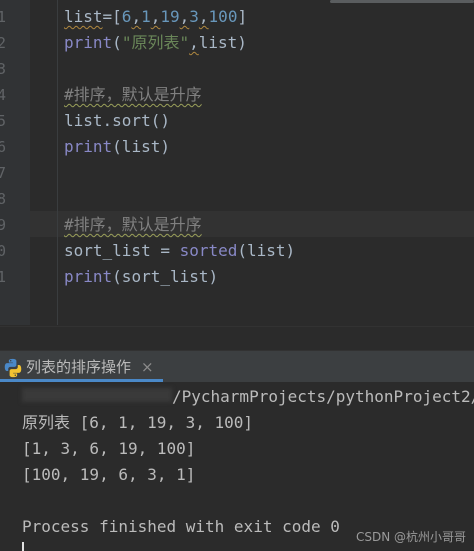  I want to click on line-number: 9, so click(3, 225).